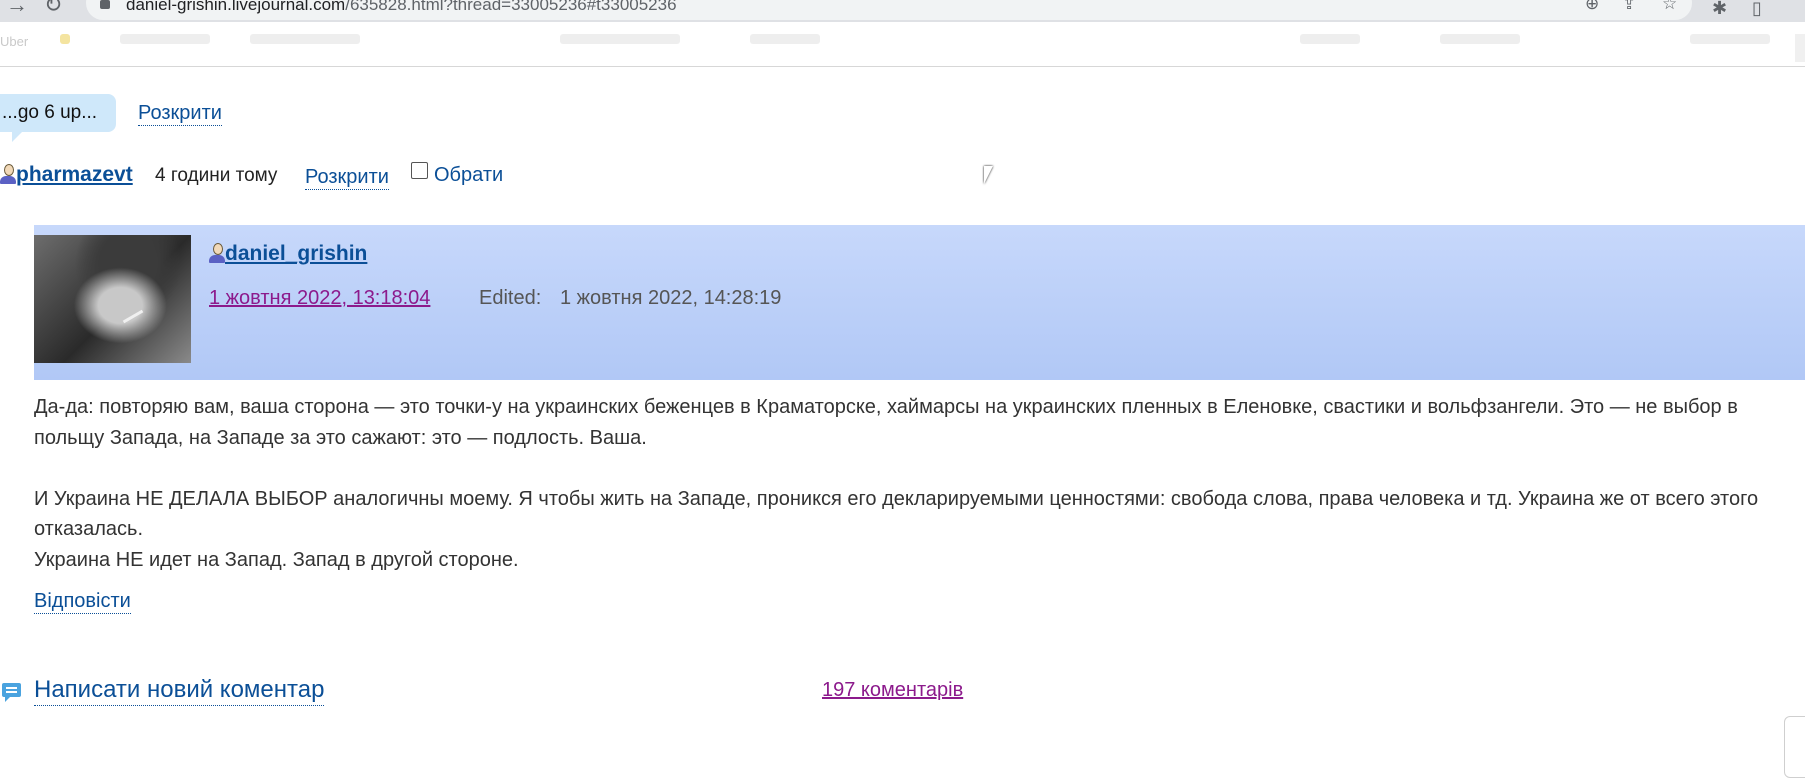 The width and height of the screenshot is (1805, 778). I want to click on scrollbar, so click(1800, 48).